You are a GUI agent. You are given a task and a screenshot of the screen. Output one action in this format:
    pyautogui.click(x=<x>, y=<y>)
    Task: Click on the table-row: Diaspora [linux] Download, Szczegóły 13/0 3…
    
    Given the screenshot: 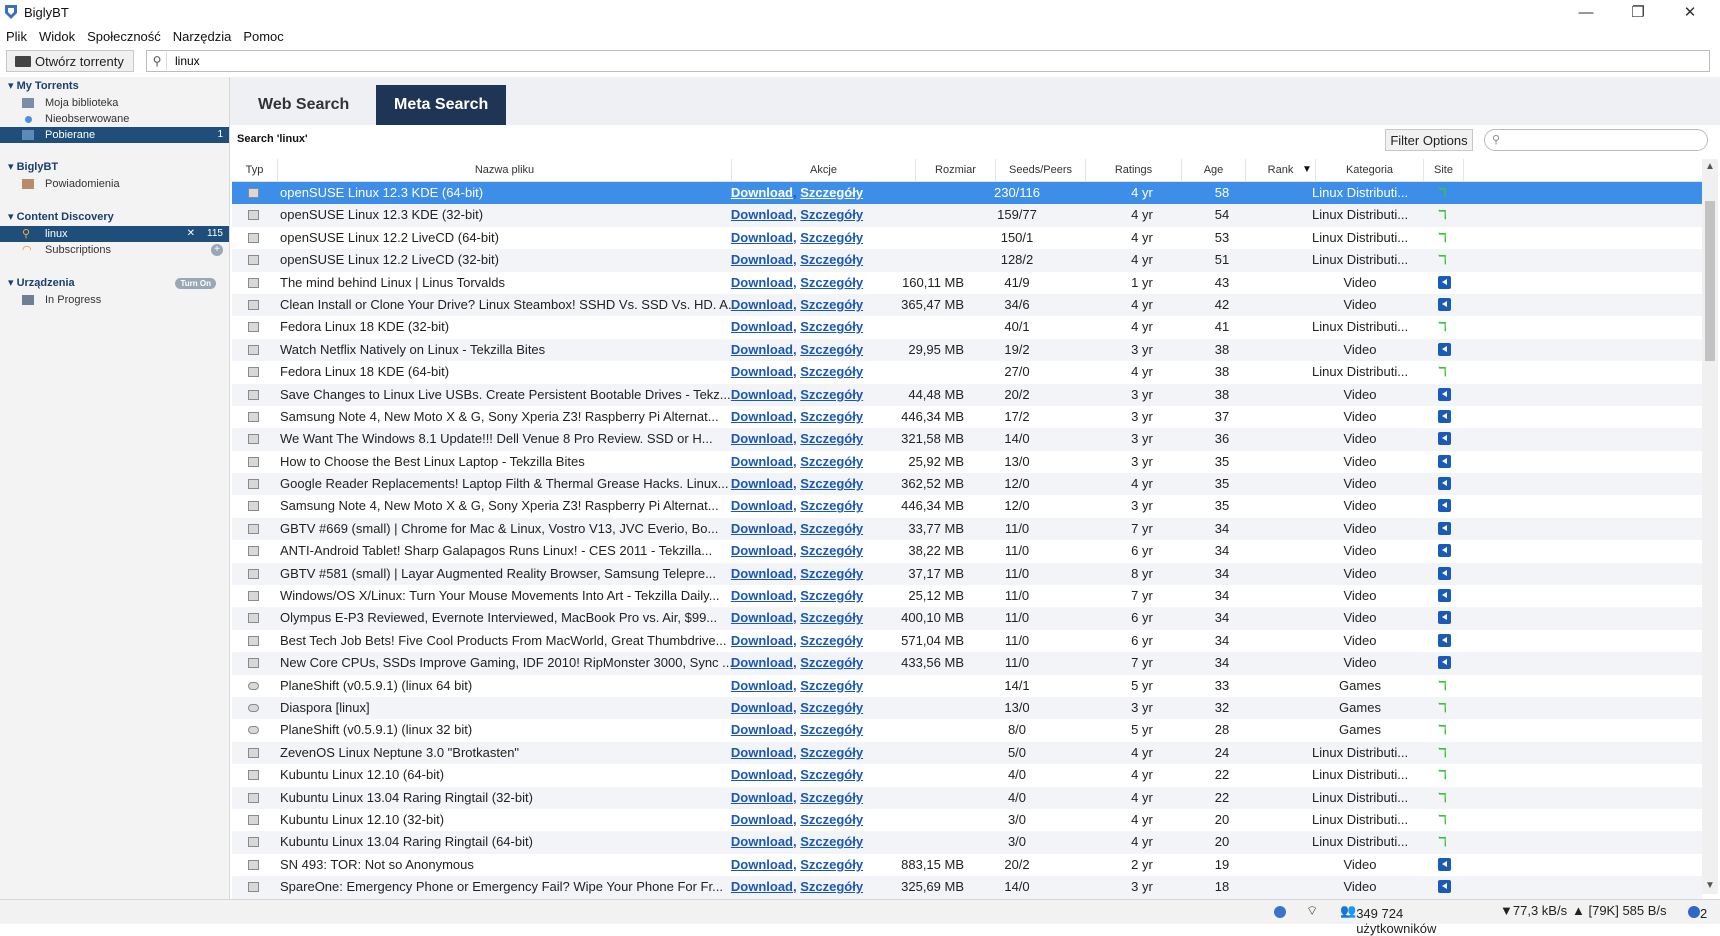 What is the action you would take?
    pyautogui.click(x=967, y=708)
    